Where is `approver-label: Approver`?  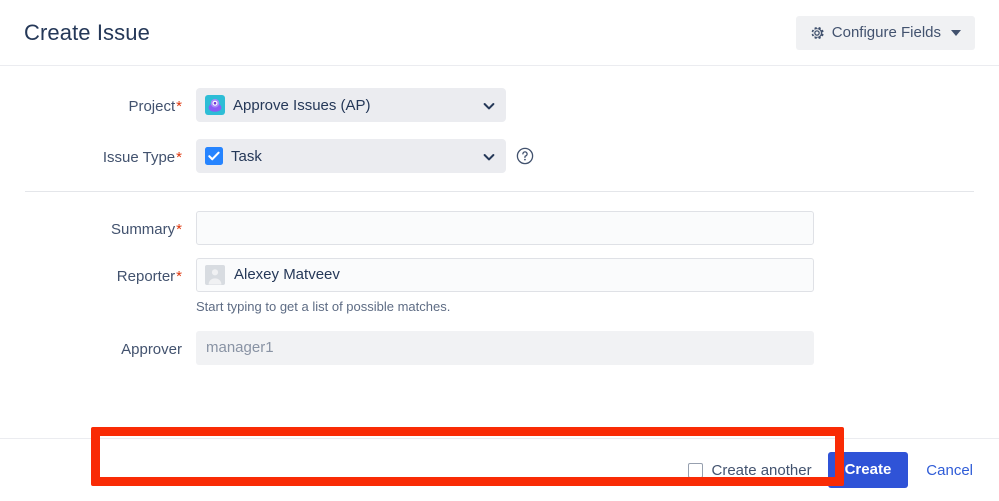 approver-label: Approver is located at coordinates (110, 345).